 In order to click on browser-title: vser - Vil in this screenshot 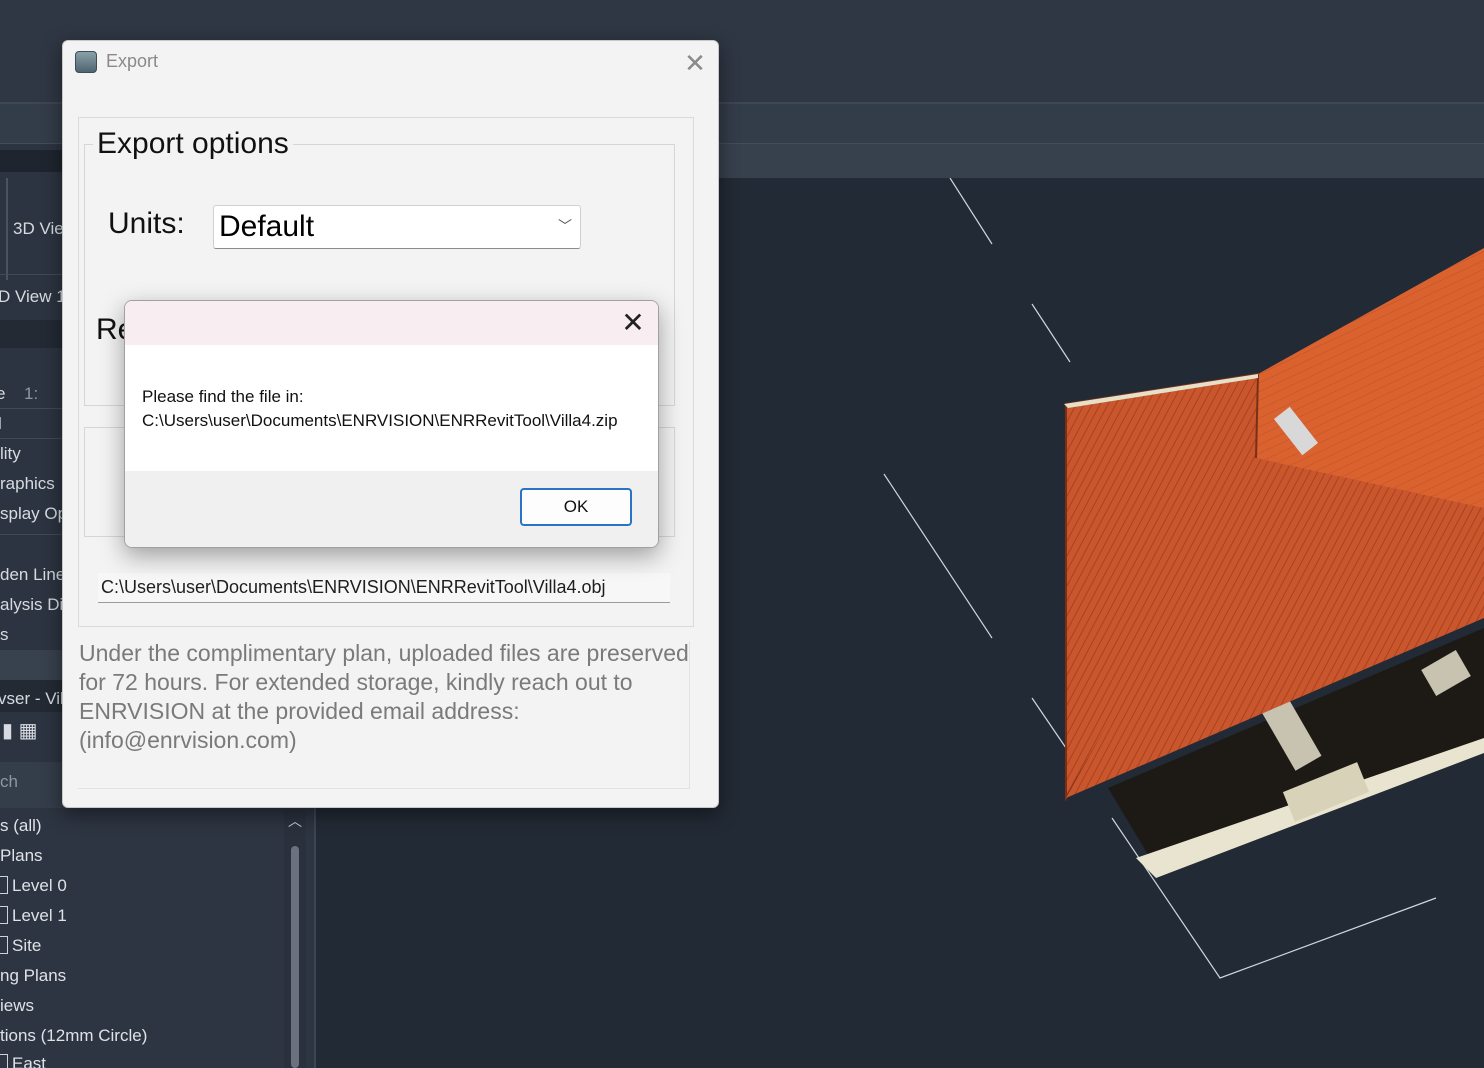, I will do `click(32, 698)`.